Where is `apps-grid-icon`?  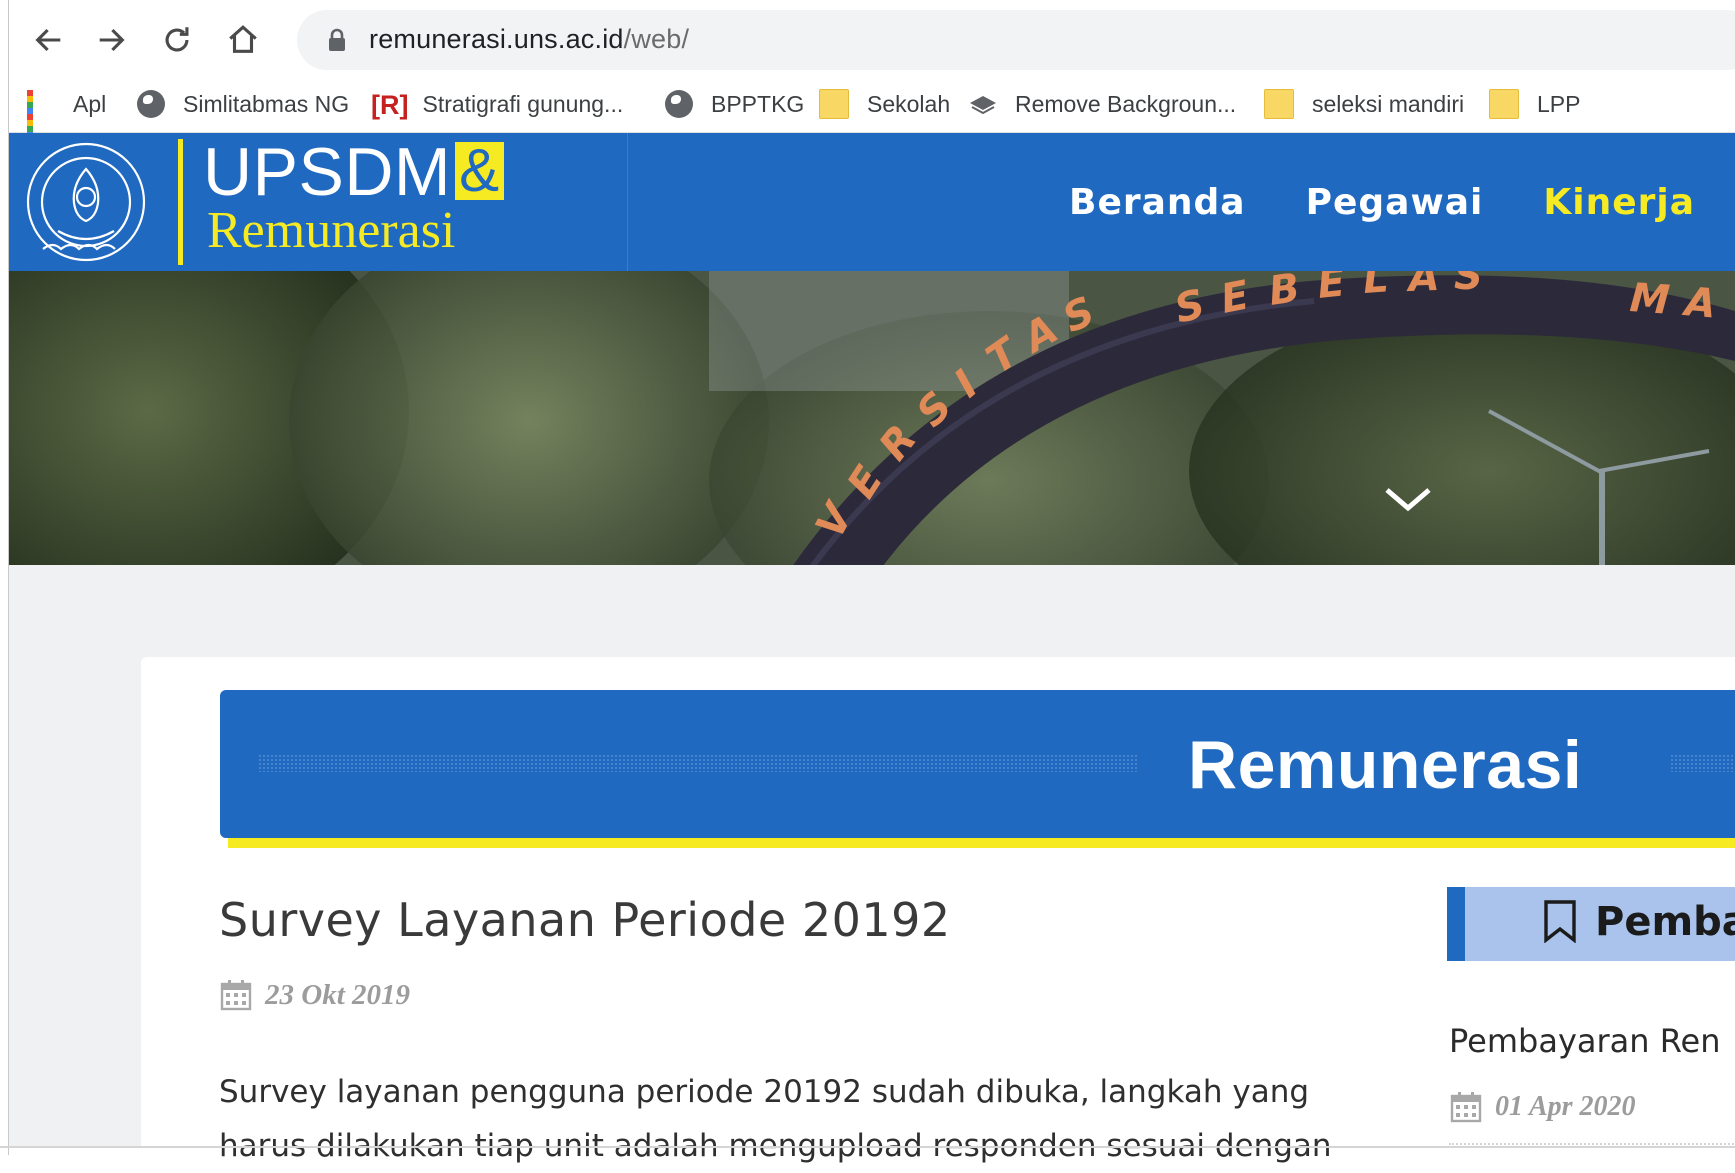 apps-grid-icon is located at coordinates (41, 117).